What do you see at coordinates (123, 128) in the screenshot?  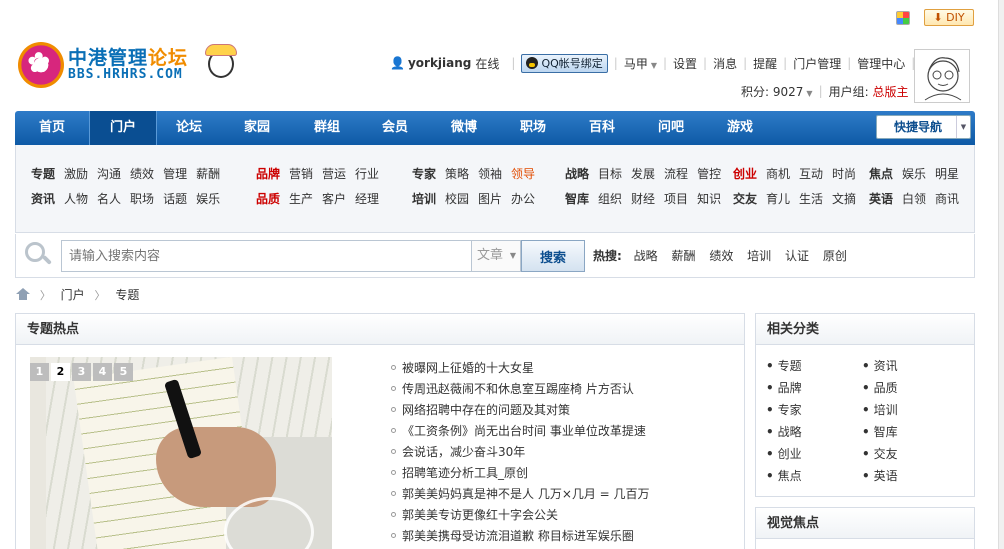 I see `nav-portal: 门户` at bounding box center [123, 128].